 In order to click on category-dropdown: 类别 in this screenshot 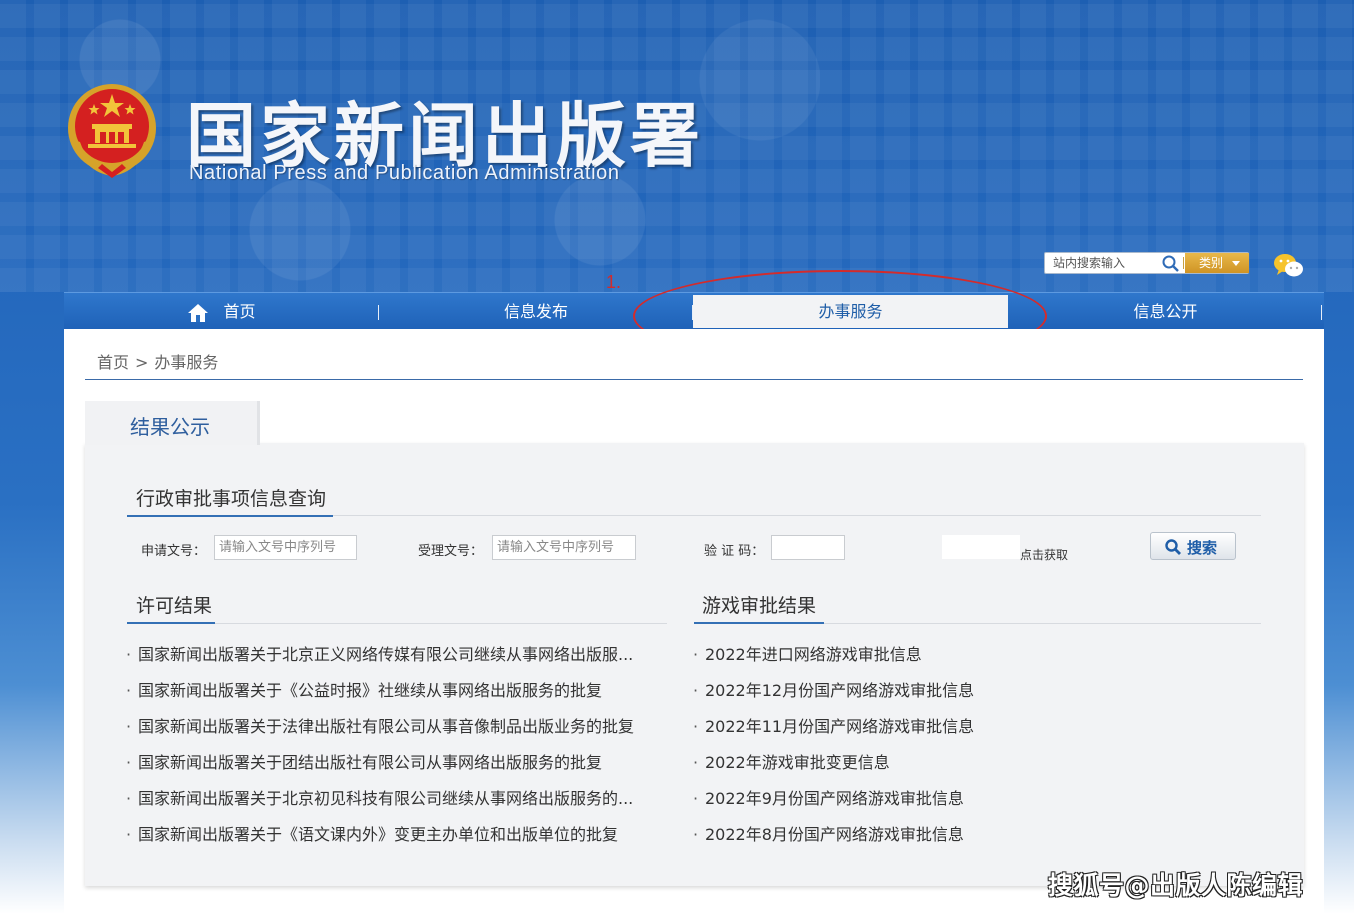, I will do `click(1217, 263)`.